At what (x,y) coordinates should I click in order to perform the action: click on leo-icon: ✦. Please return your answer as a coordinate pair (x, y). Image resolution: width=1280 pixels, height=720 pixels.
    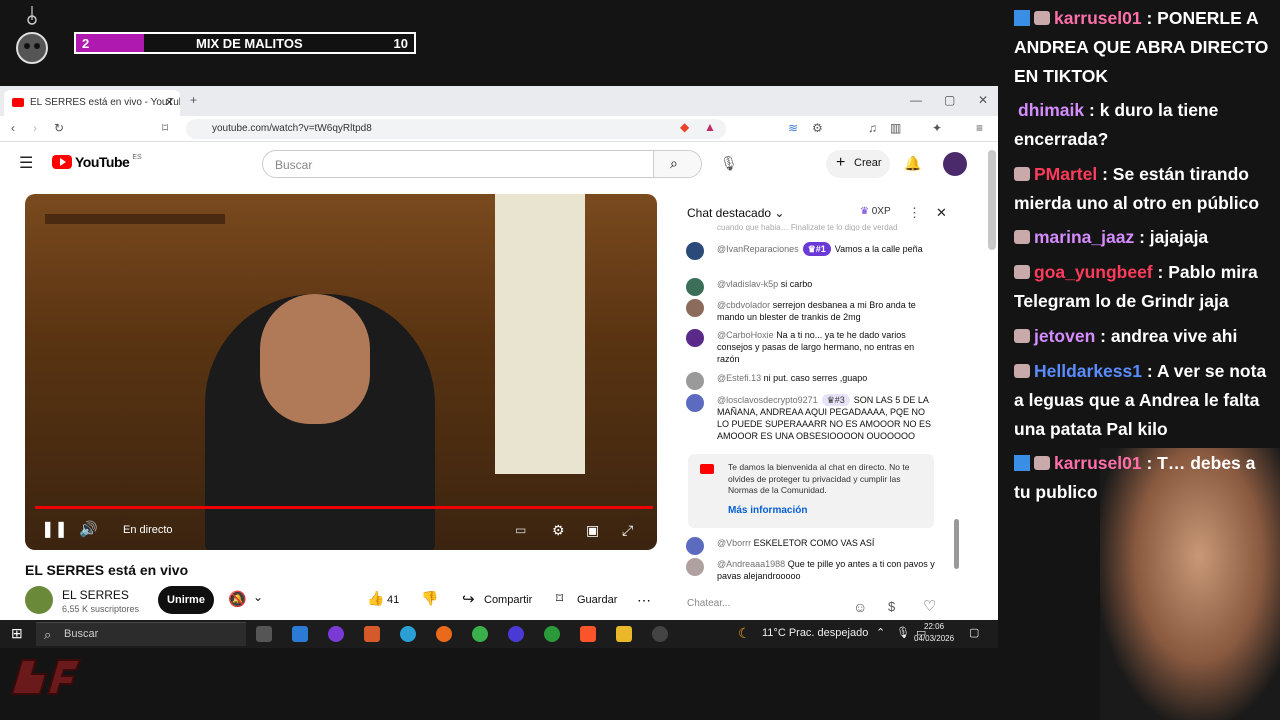
    Looking at the image, I should click on (937, 128).